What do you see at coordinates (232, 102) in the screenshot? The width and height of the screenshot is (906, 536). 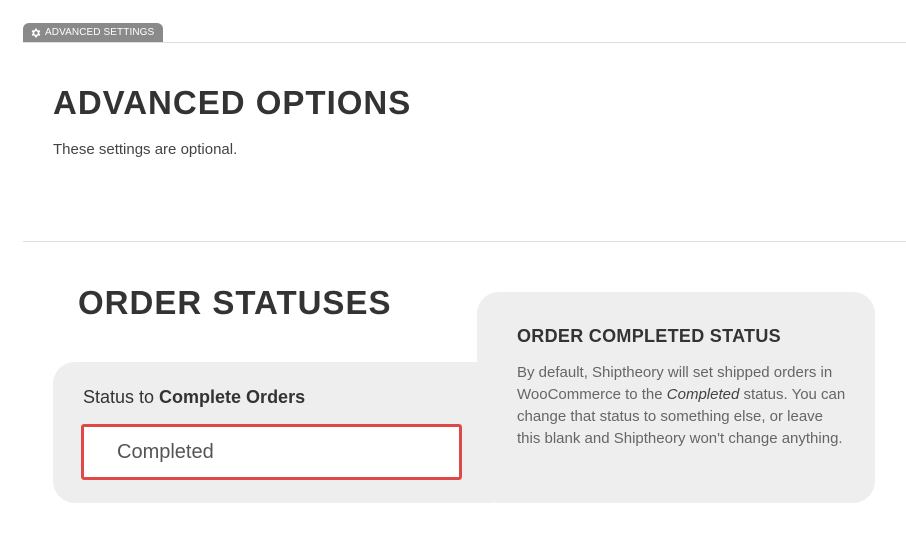 I see `page-title: ADVANCED OPTIONS` at bounding box center [232, 102].